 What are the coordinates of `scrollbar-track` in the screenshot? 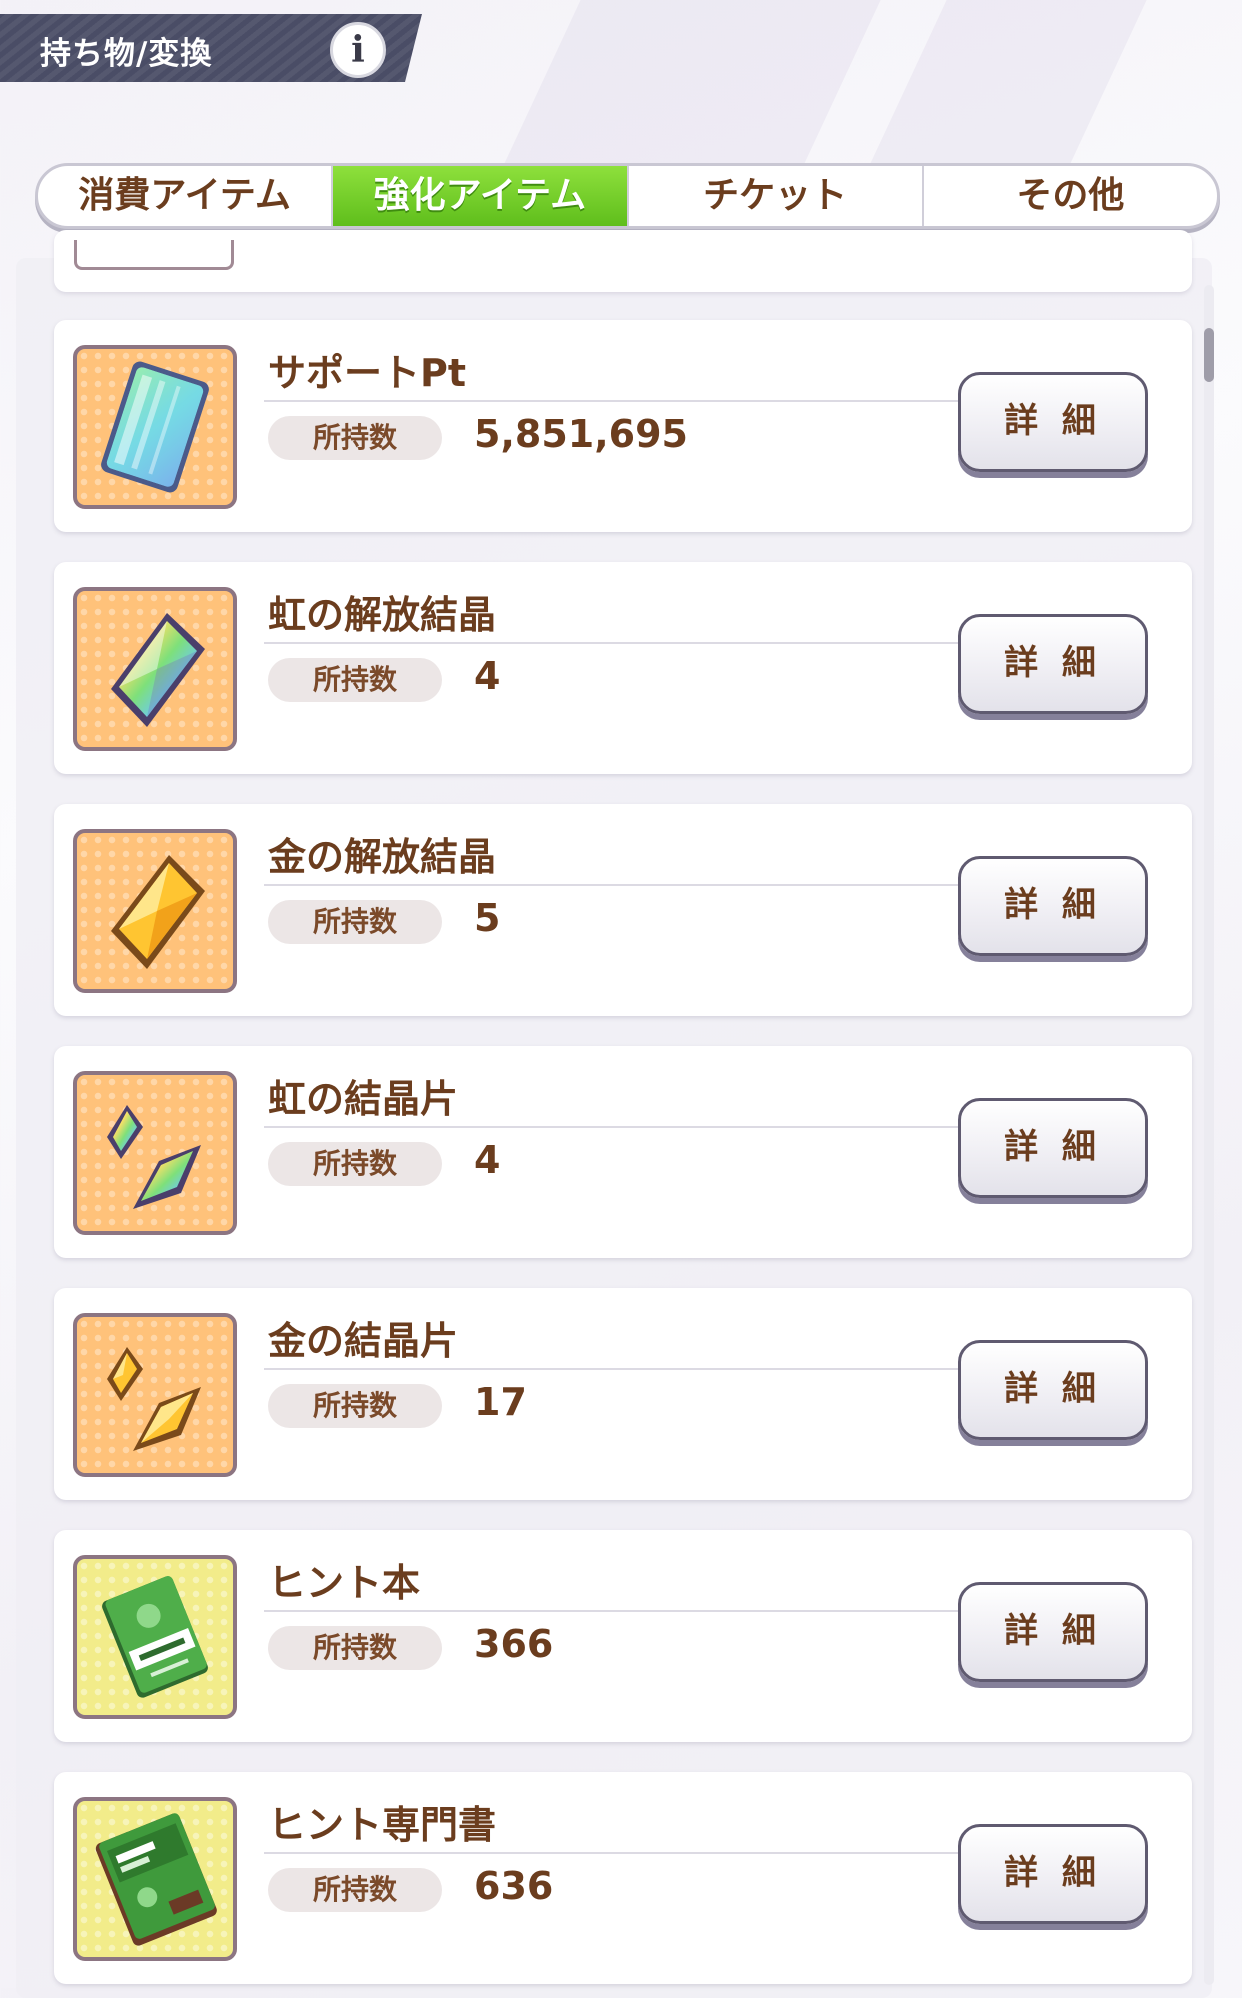 It's located at (1209, 1135).